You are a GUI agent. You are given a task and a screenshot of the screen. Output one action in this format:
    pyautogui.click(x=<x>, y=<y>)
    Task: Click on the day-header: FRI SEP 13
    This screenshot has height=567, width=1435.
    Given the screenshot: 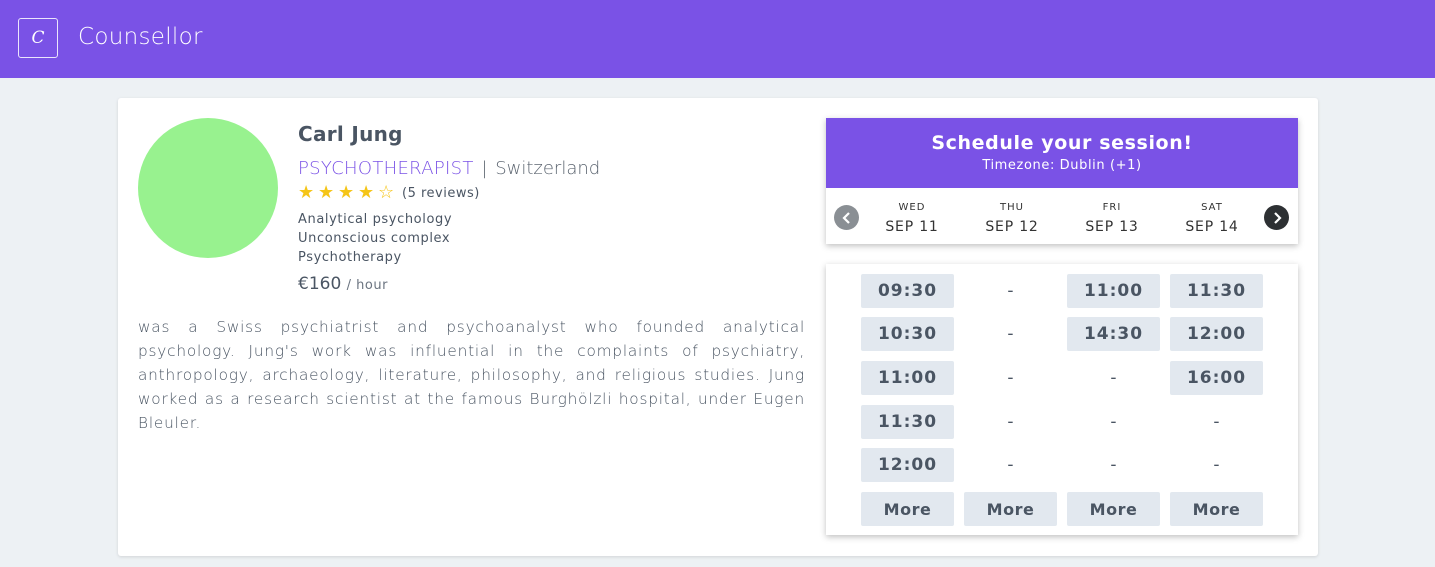 What is the action you would take?
    pyautogui.click(x=1112, y=218)
    